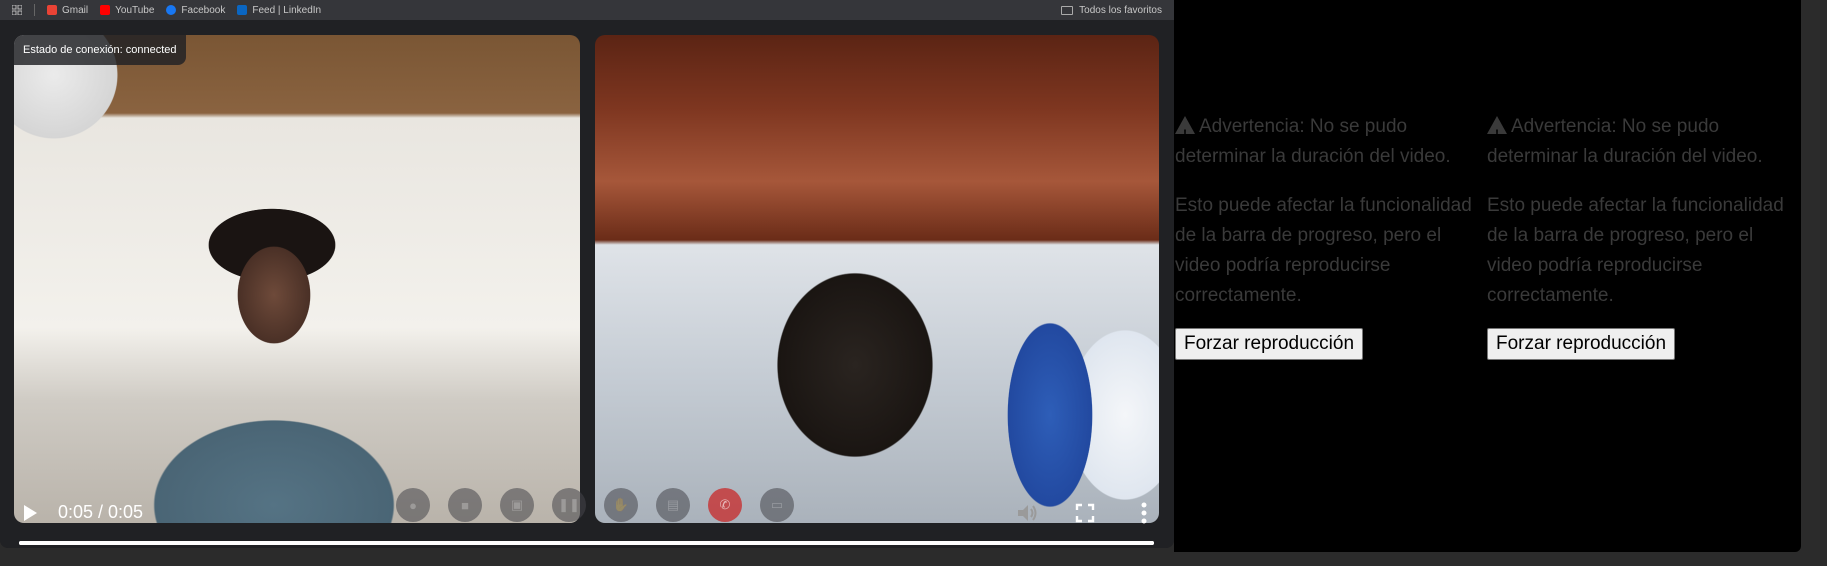  What do you see at coordinates (1144, 513) in the screenshot?
I see `more-options-icon` at bounding box center [1144, 513].